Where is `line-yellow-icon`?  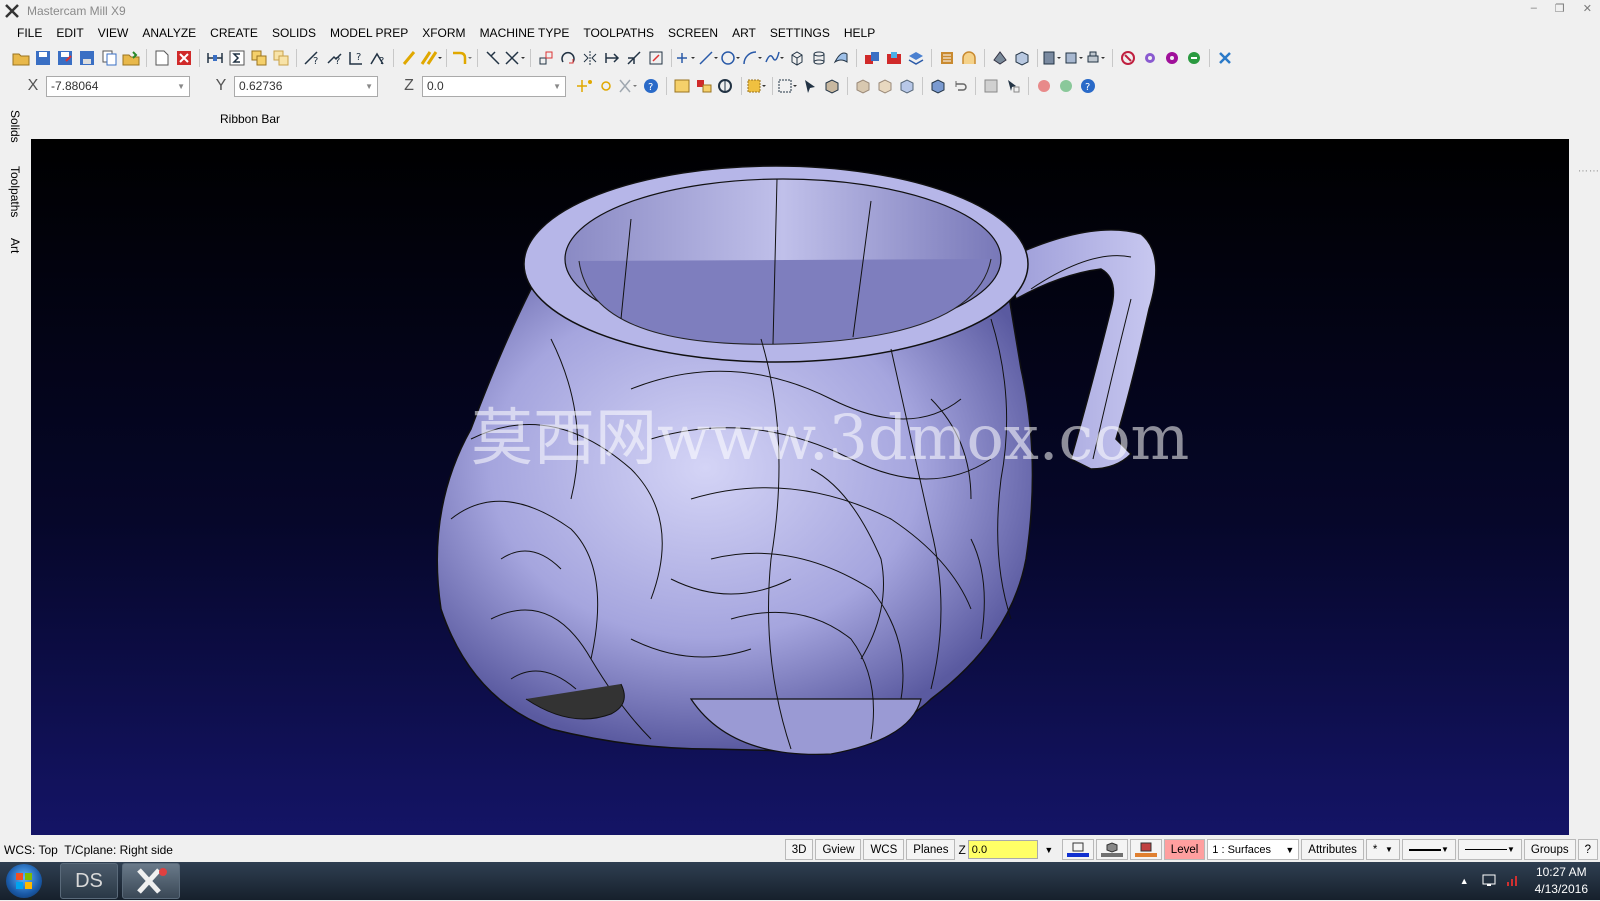 line-yellow-icon is located at coordinates (409, 58).